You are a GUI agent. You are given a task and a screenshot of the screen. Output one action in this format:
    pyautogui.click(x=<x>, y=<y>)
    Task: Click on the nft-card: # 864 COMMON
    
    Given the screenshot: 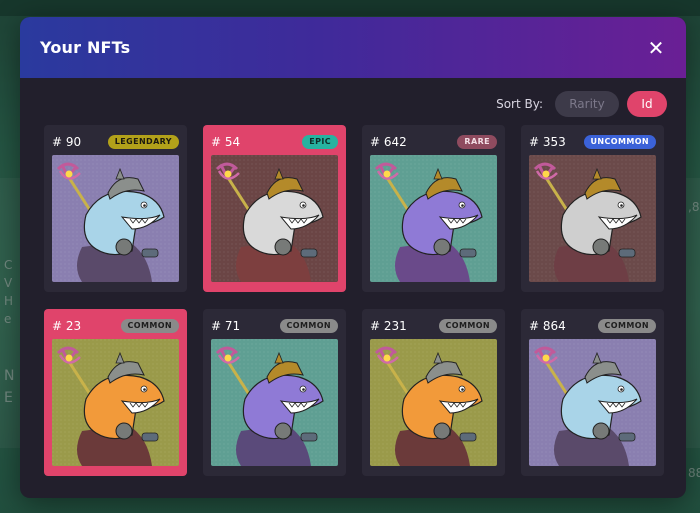 What is the action you would take?
    pyautogui.click(x=592, y=392)
    